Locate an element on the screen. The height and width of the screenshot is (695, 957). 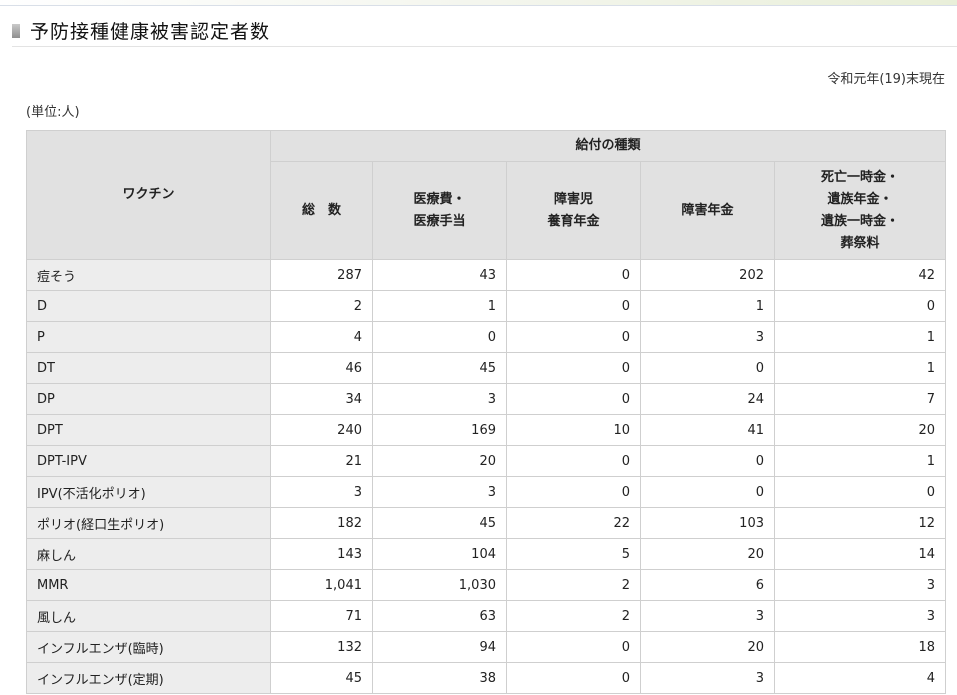
count-cell: 10 is located at coordinates (573, 430).